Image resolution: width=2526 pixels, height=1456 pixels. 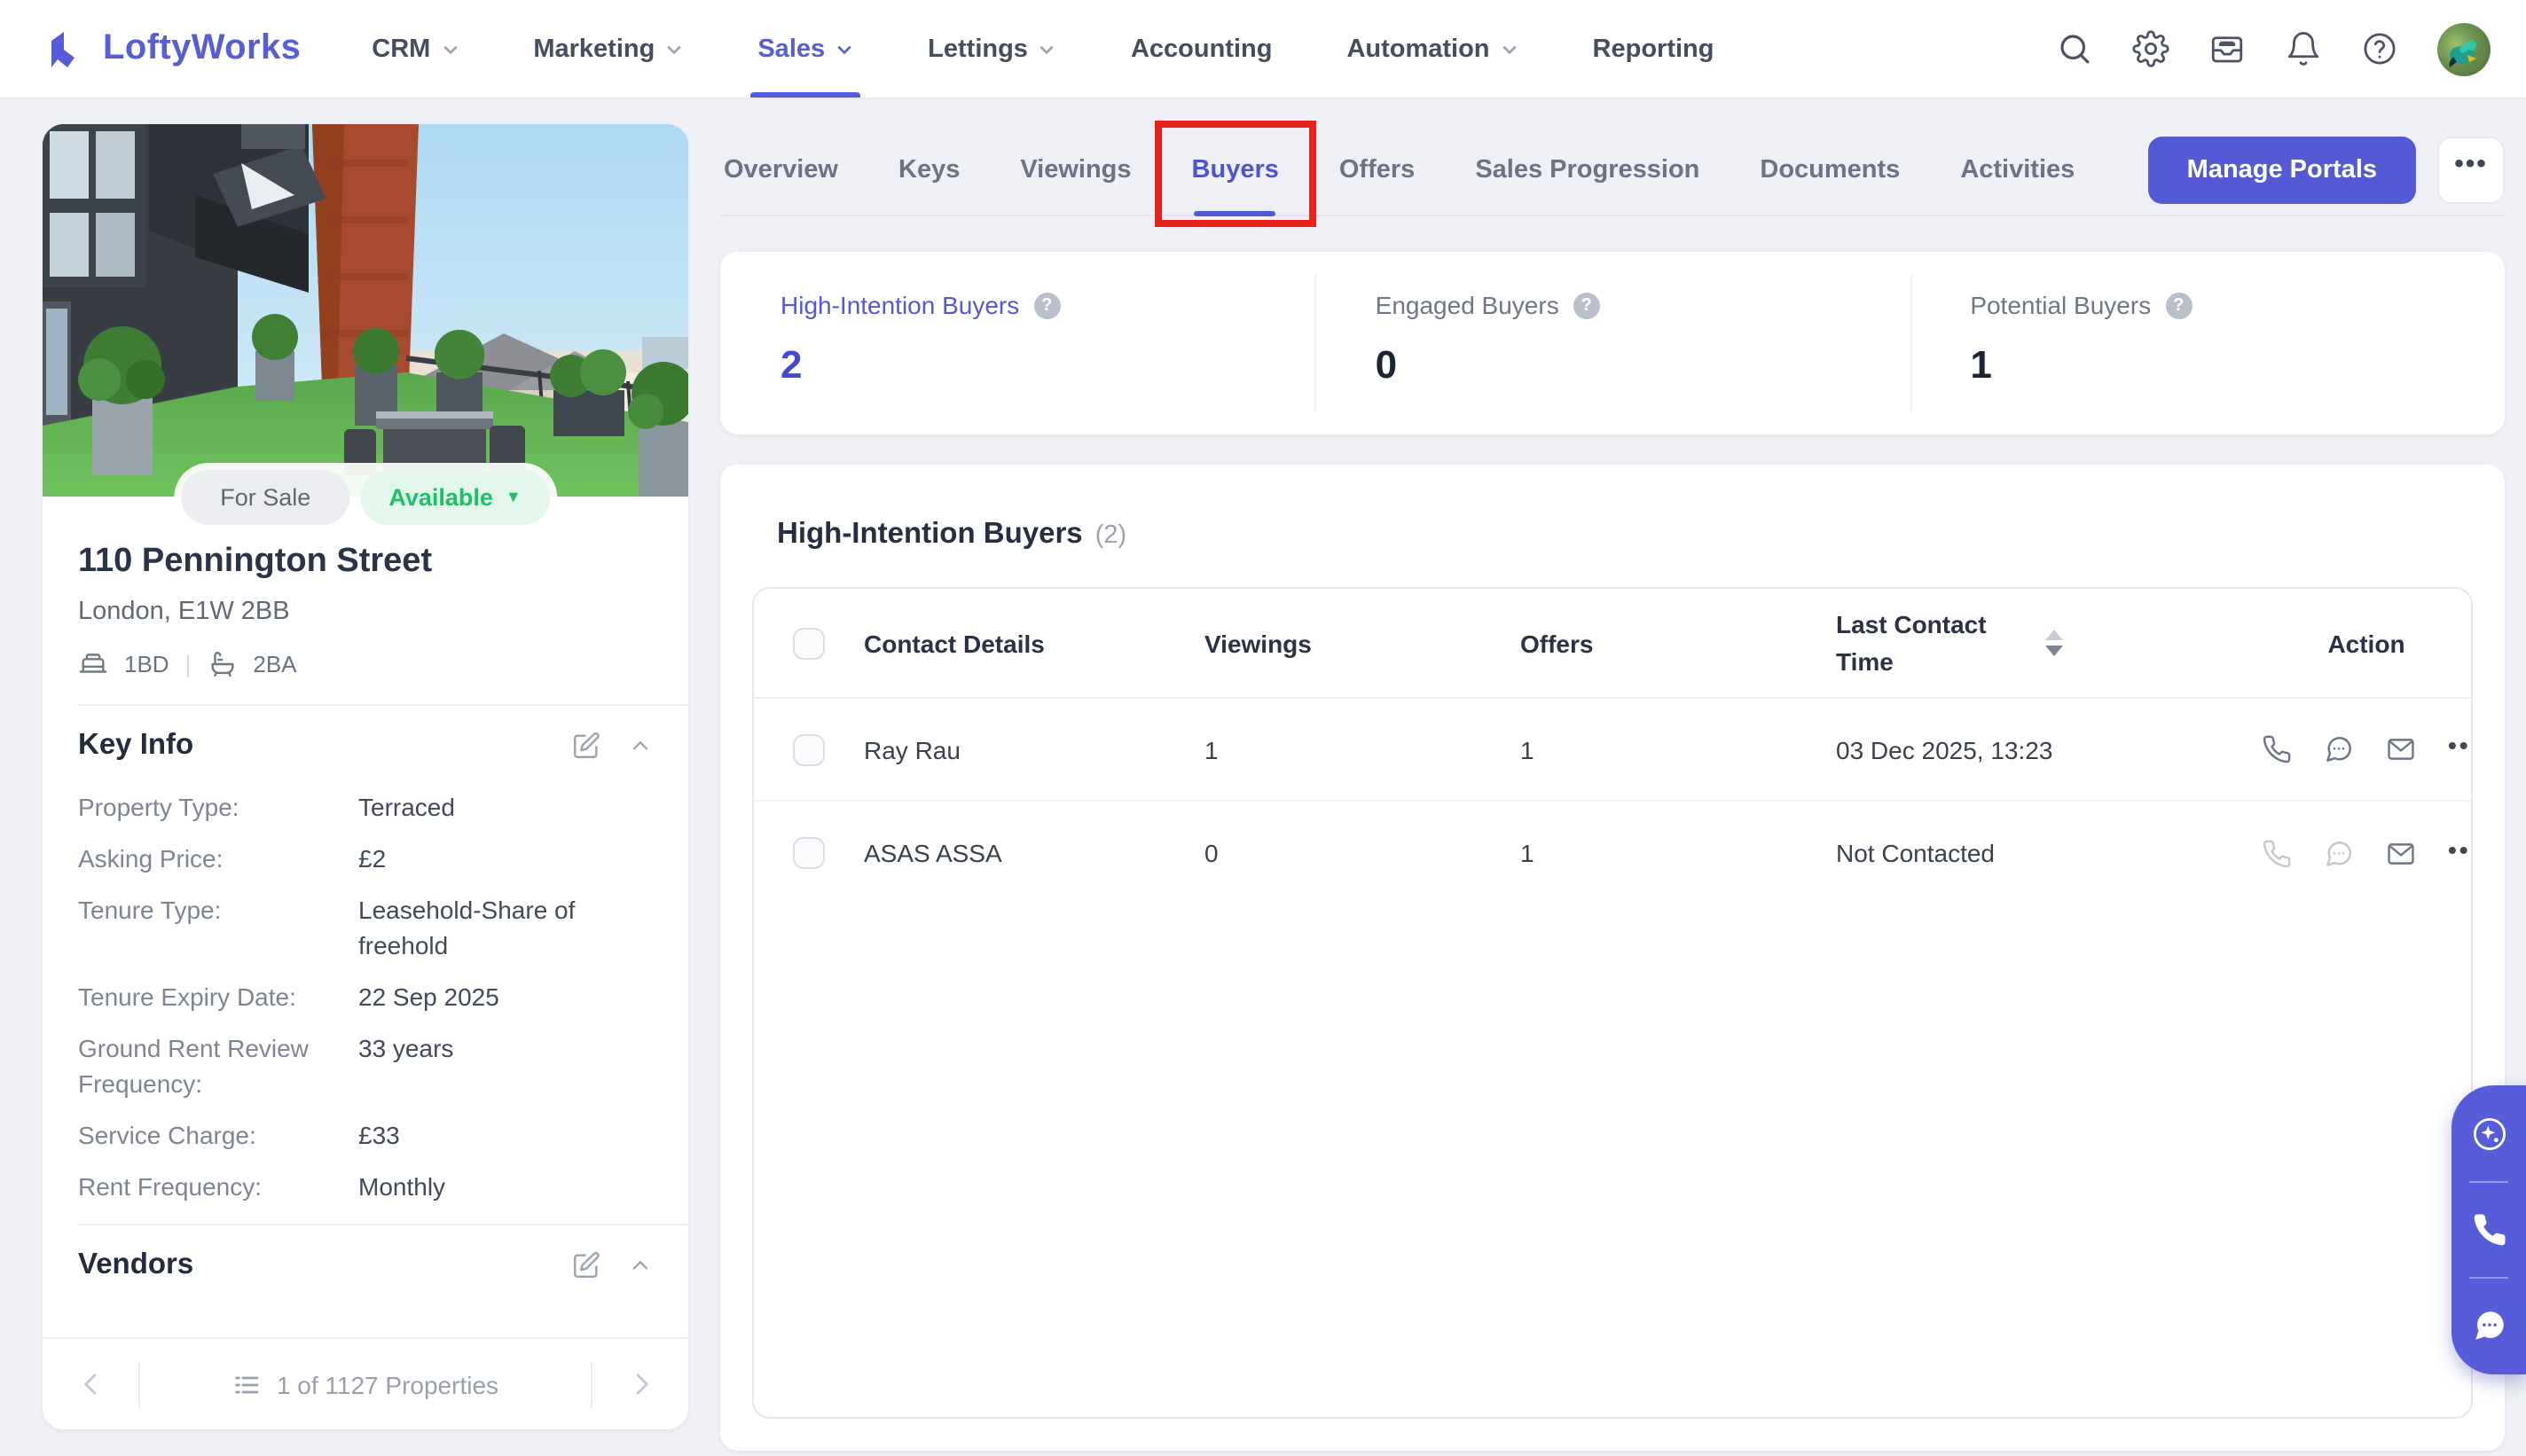 I want to click on tab-offers: Offers, so click(x=1377, y=169).